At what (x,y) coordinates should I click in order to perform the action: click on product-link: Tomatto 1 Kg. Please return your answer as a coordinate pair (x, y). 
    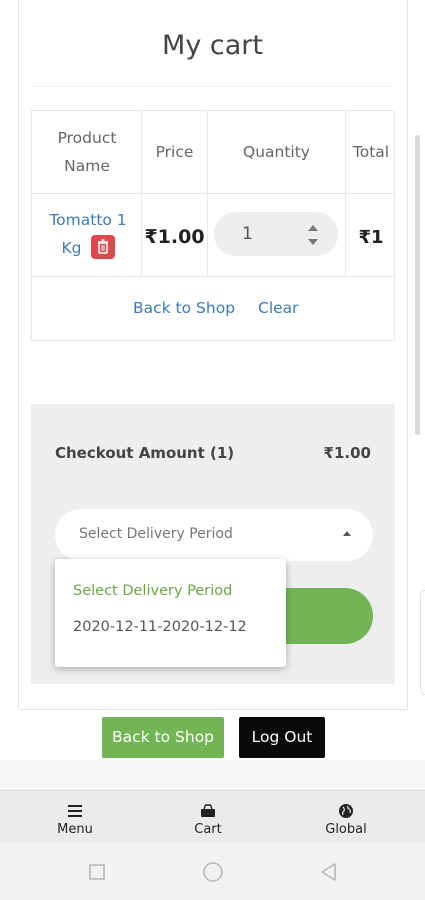
    Looking at the image, I should click on (87, 234).